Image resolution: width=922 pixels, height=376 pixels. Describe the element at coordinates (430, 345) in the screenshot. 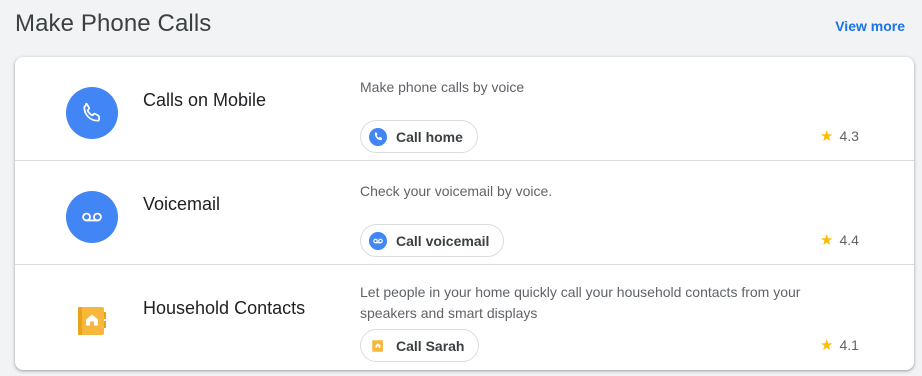

I see `chip-label: Call Sarah` at that location.